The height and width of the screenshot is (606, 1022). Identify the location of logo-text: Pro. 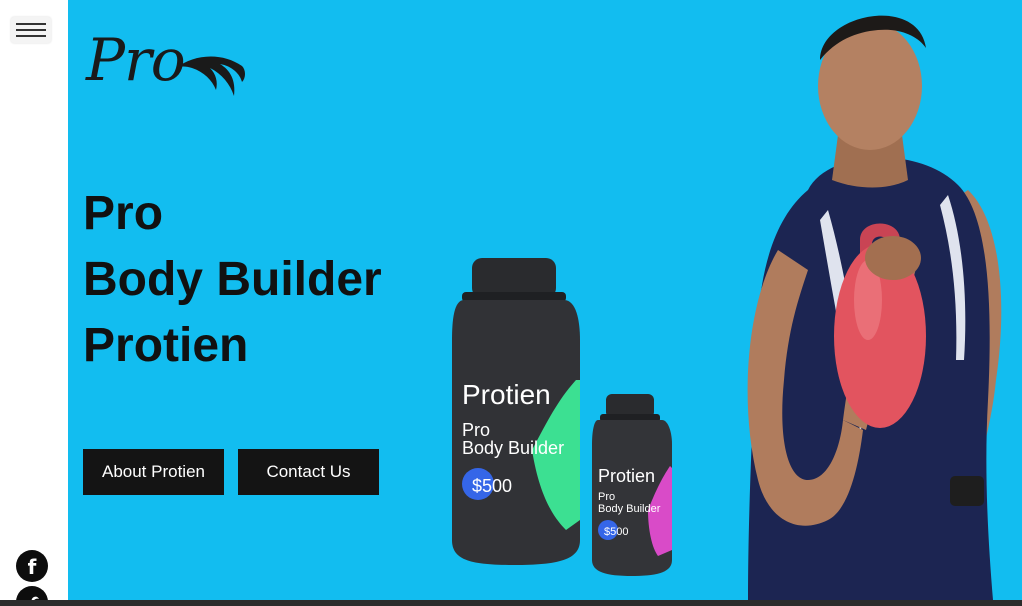
(136, 60).